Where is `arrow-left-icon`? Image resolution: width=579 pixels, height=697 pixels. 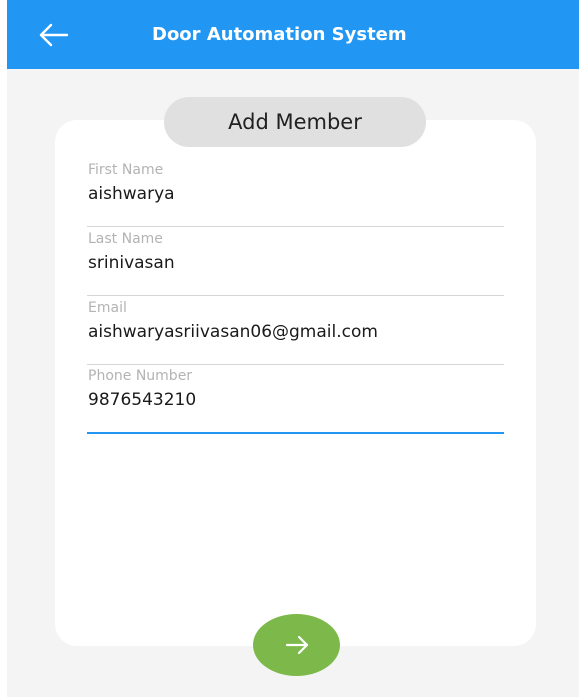 arrow-left-icon is located at coordinates (54, 35).